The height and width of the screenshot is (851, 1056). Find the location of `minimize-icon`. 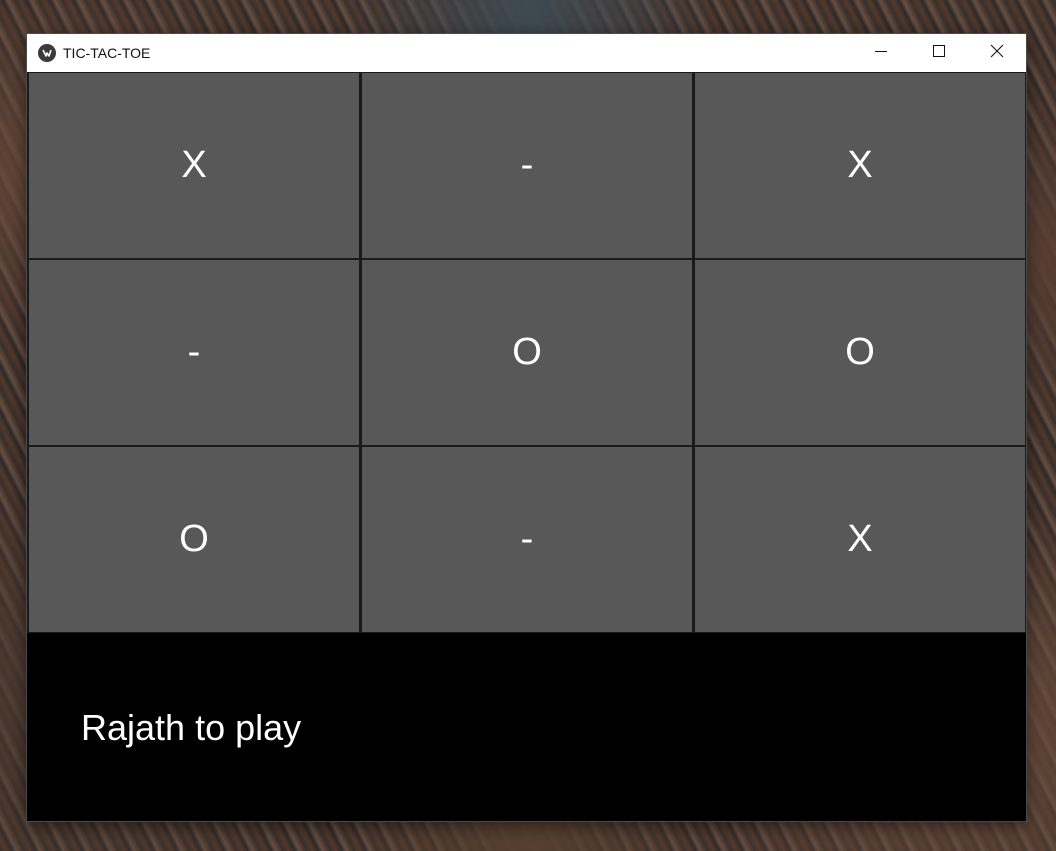

minimize-icon is located at coordinates (881, 53).